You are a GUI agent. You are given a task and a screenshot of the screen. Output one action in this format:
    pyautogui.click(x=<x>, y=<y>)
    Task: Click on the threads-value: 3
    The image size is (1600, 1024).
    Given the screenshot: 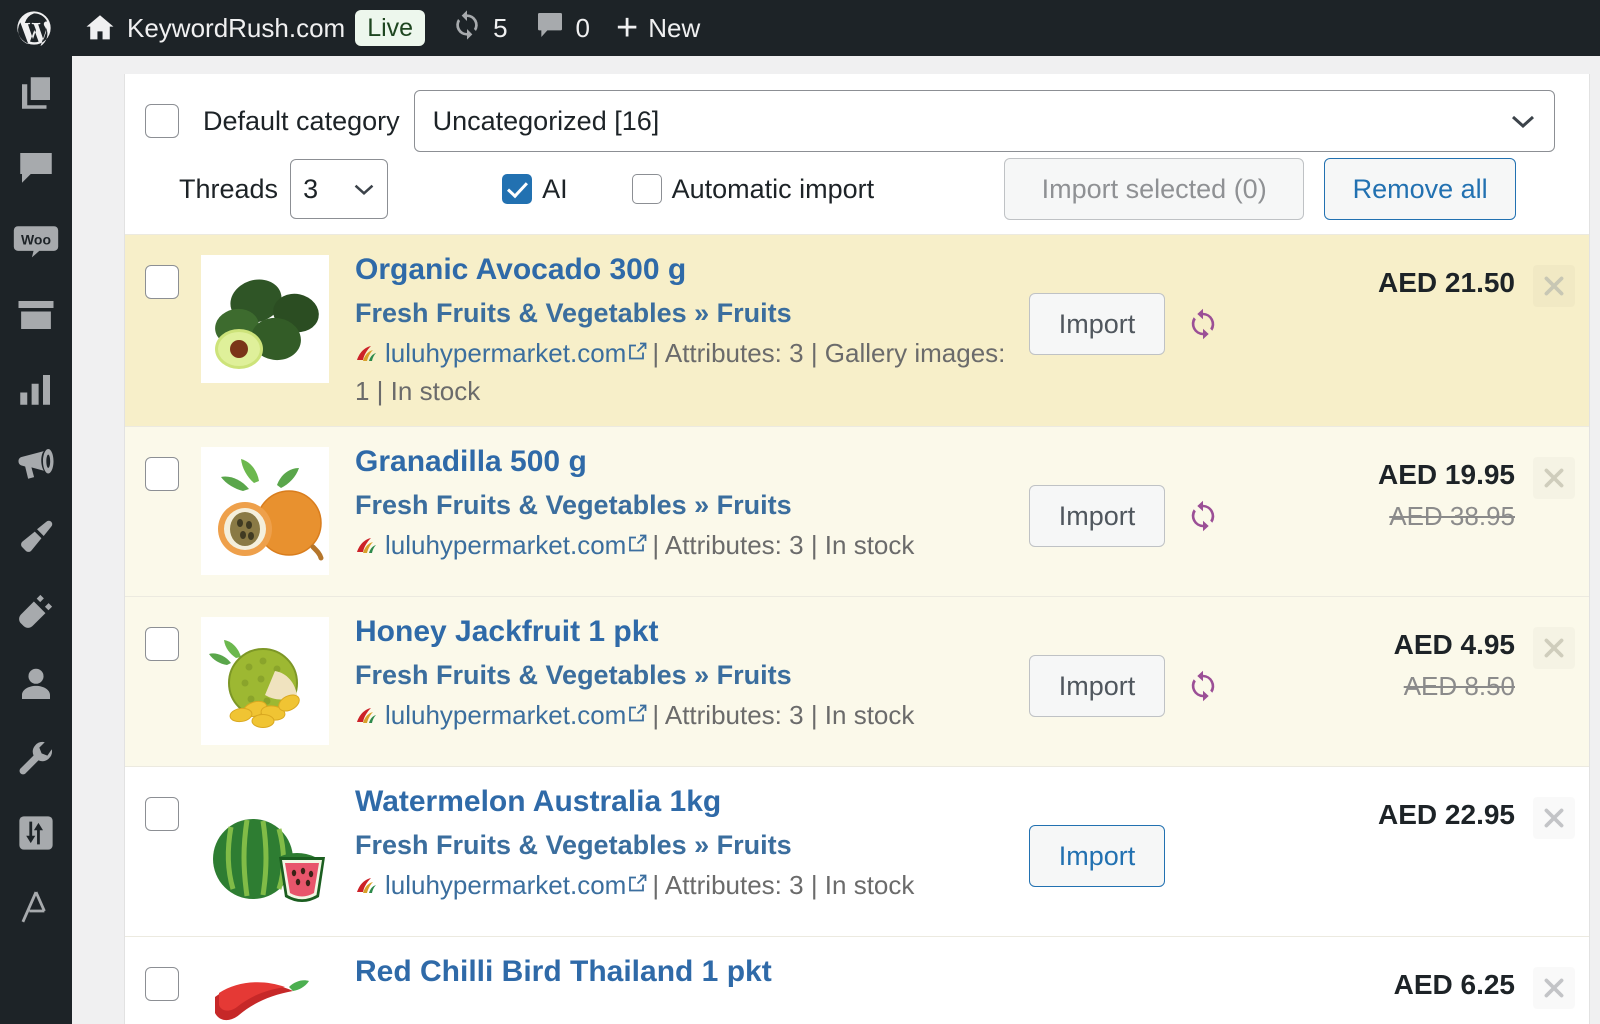 What is the action you would take?
    pyautogui.click(x=311, y=188)
    